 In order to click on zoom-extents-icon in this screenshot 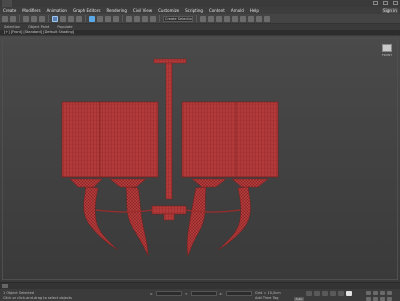, I will do `click(382, 293)`.